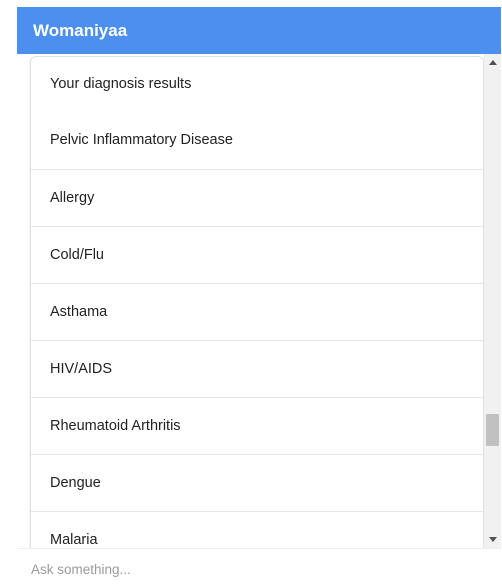  What do you see at coordinates (80, 30) in the screenshot?
I see `app-title: Womaniyaa` at bounding box center [80, 30].